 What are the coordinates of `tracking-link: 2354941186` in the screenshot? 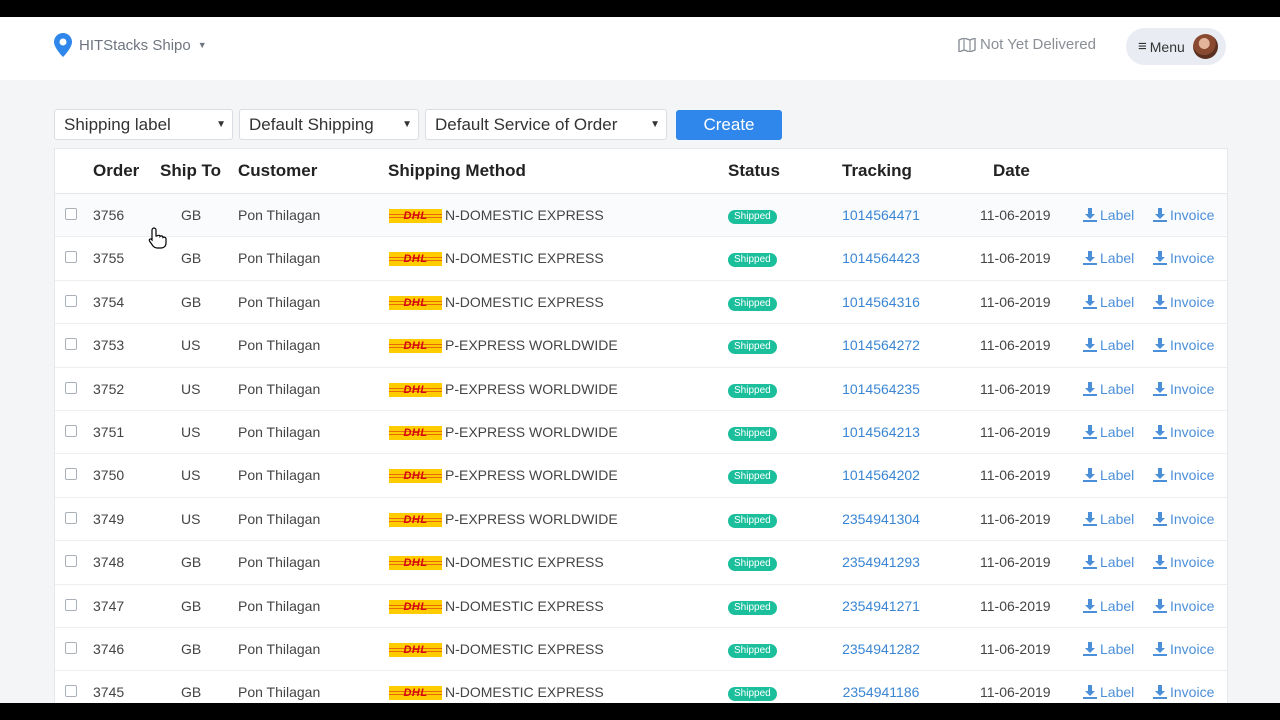 It's located at (881, 692).